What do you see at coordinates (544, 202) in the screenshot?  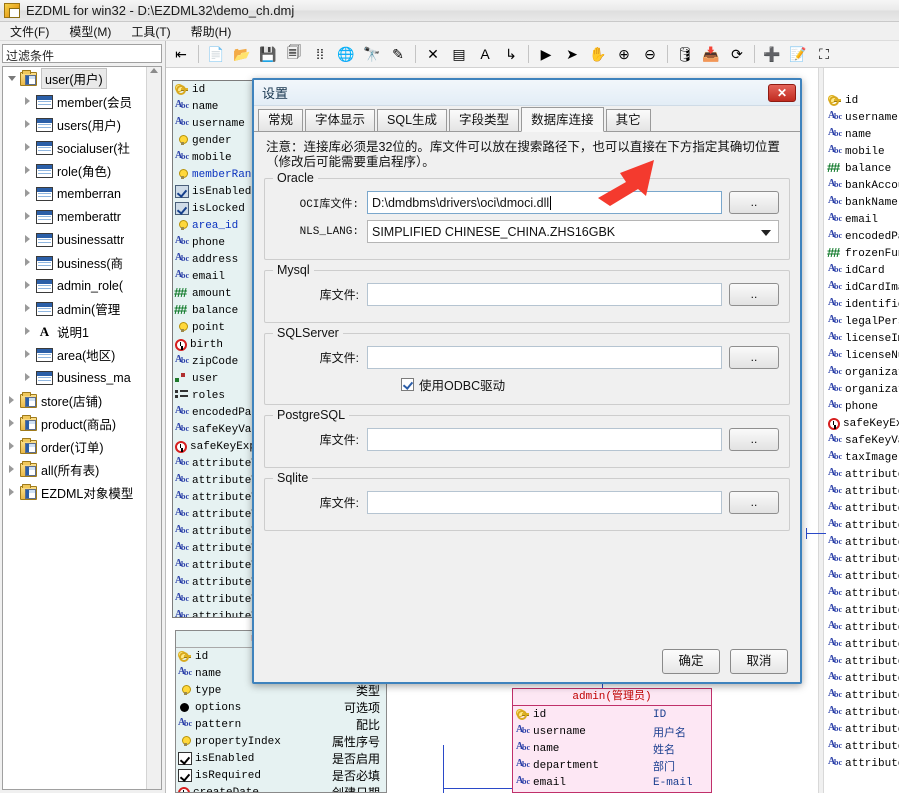 I see `oracle-lib-path-input: D:\dmdbms\drivers\oci\dmoci.dll` at bounding box center [544, 202].